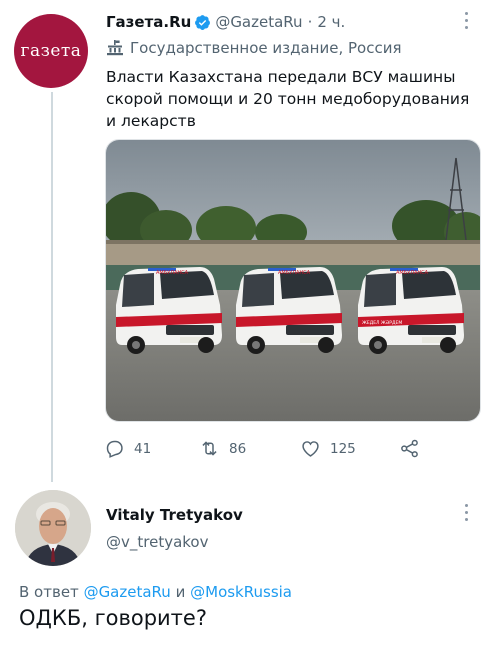  I want to click on verified-badge-icon, so click(203, 22).